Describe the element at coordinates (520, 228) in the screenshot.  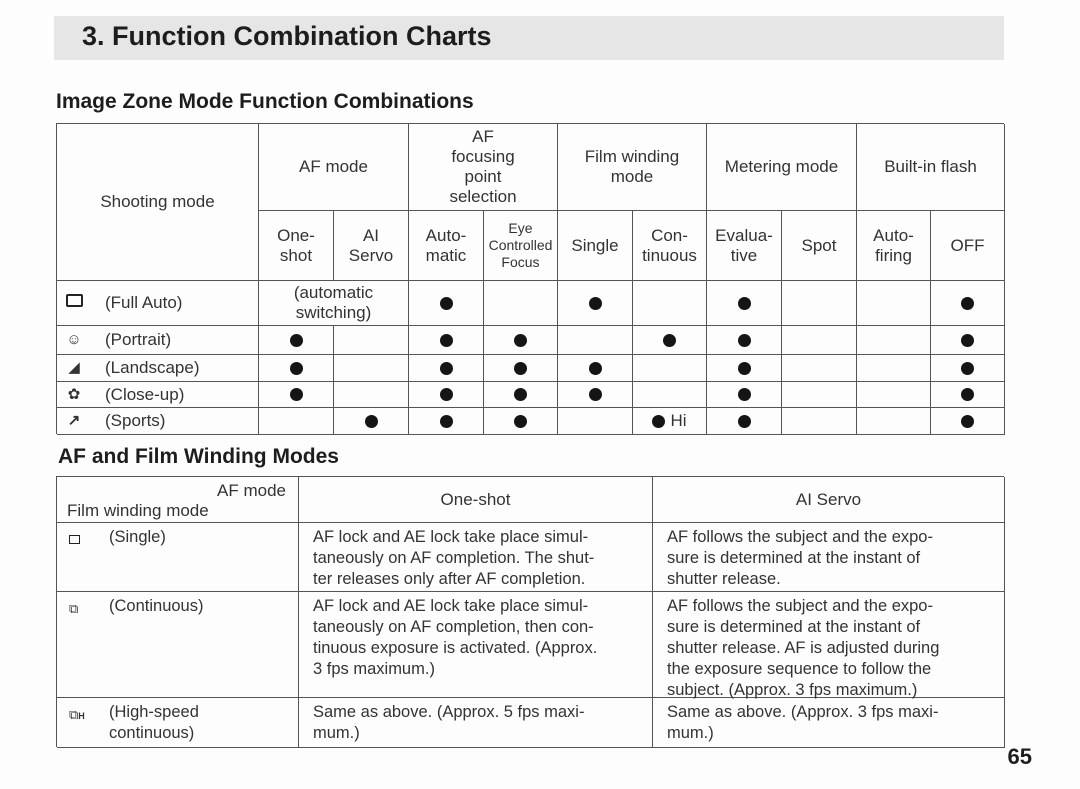
I see `subheader-text-line: Eye` at that location.